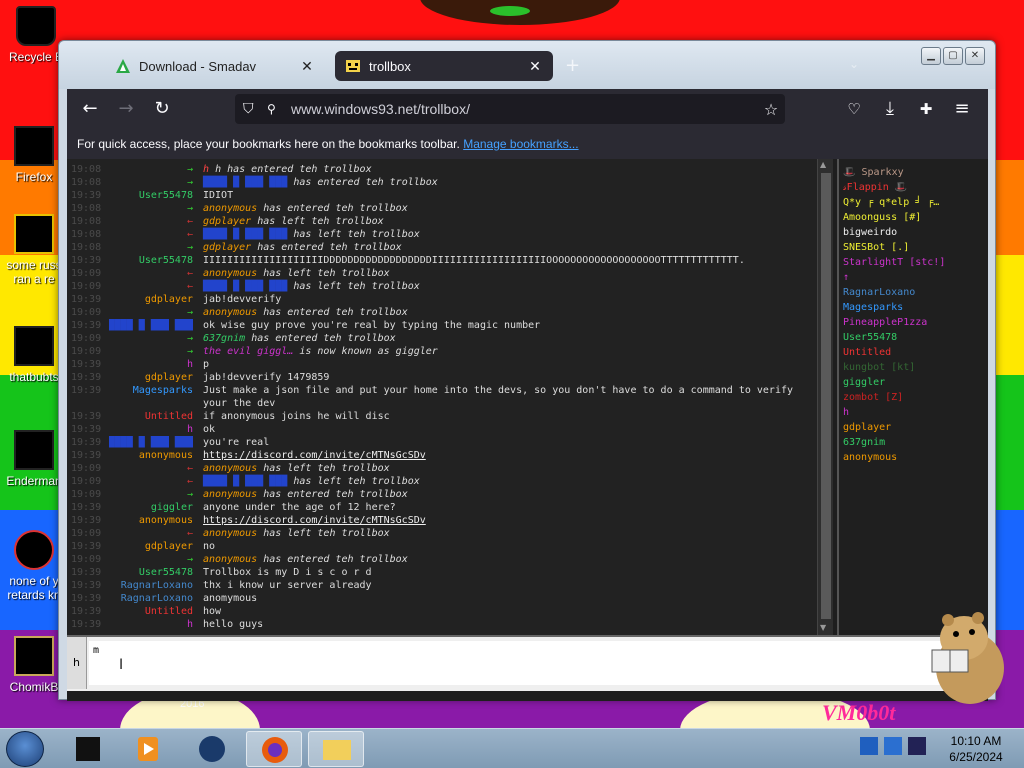 This screenshot has height=768, width=1024. I want to click on pocket-icon: ♡, so click(854, 109).